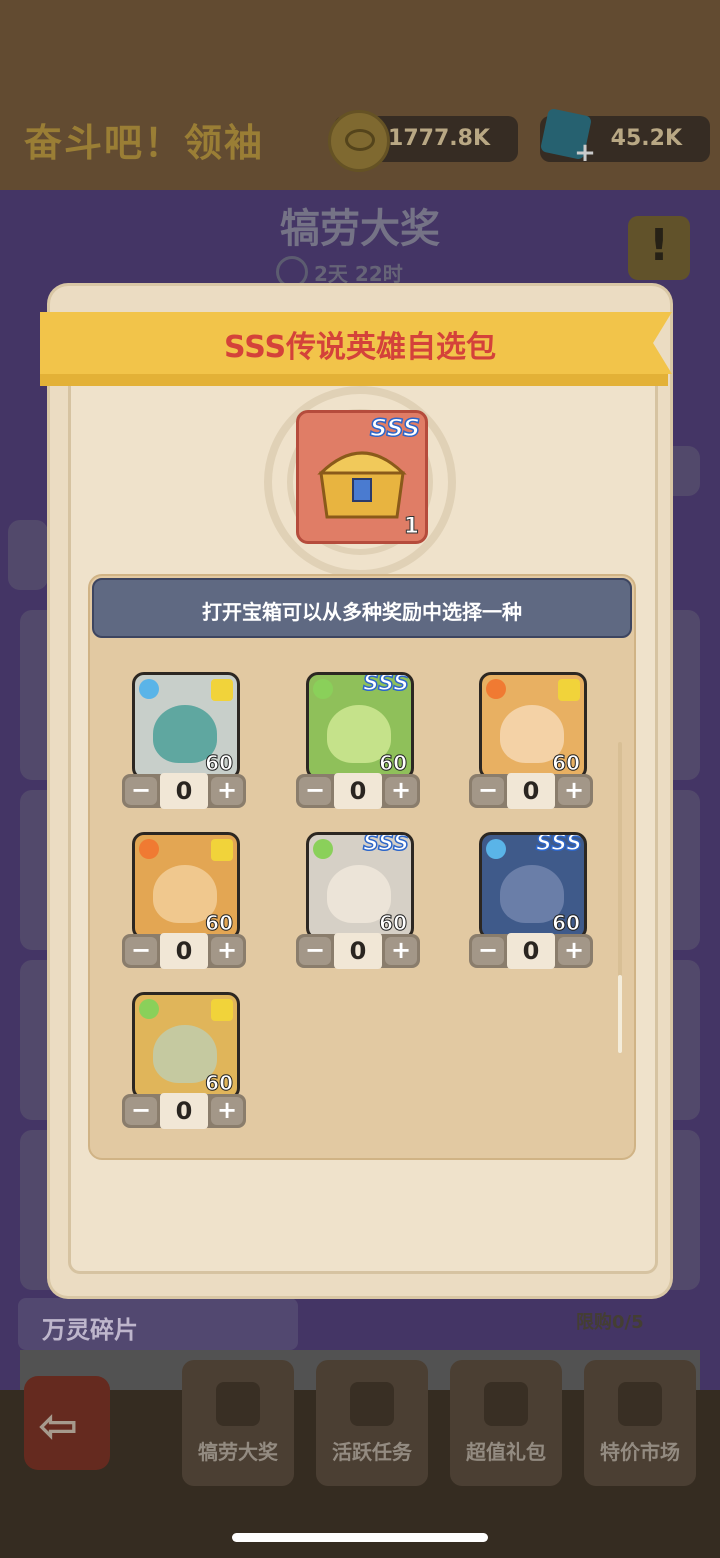 This screenshot has height=1558, width=720. I want to click on grid-scrollbar-thumb, so click(620, 1014).